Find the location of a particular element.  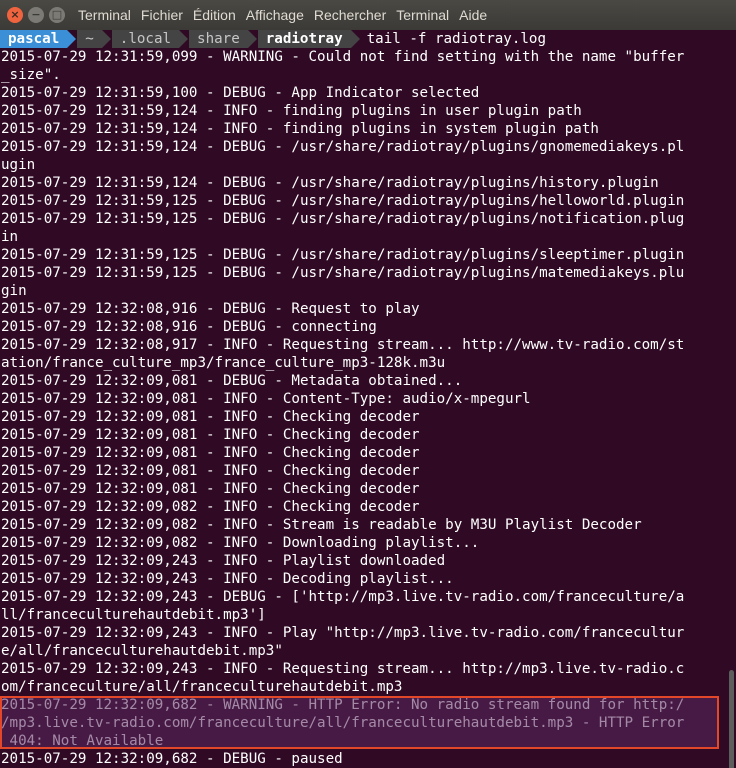

log-line: e/all/franceculturehautdebit.mp3" is located at coordinates (142, 651).